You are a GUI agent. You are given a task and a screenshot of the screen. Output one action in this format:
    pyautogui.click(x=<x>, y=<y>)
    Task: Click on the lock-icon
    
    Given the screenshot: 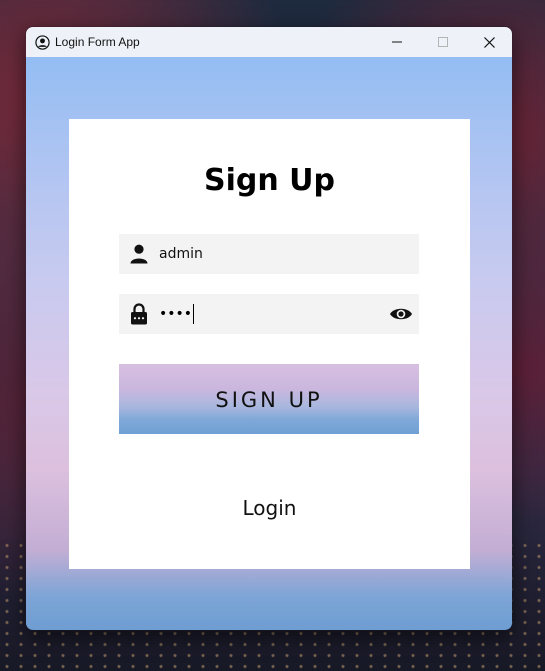 What is the action you would take?
    pyautogui.click(x=139, y=314)
    